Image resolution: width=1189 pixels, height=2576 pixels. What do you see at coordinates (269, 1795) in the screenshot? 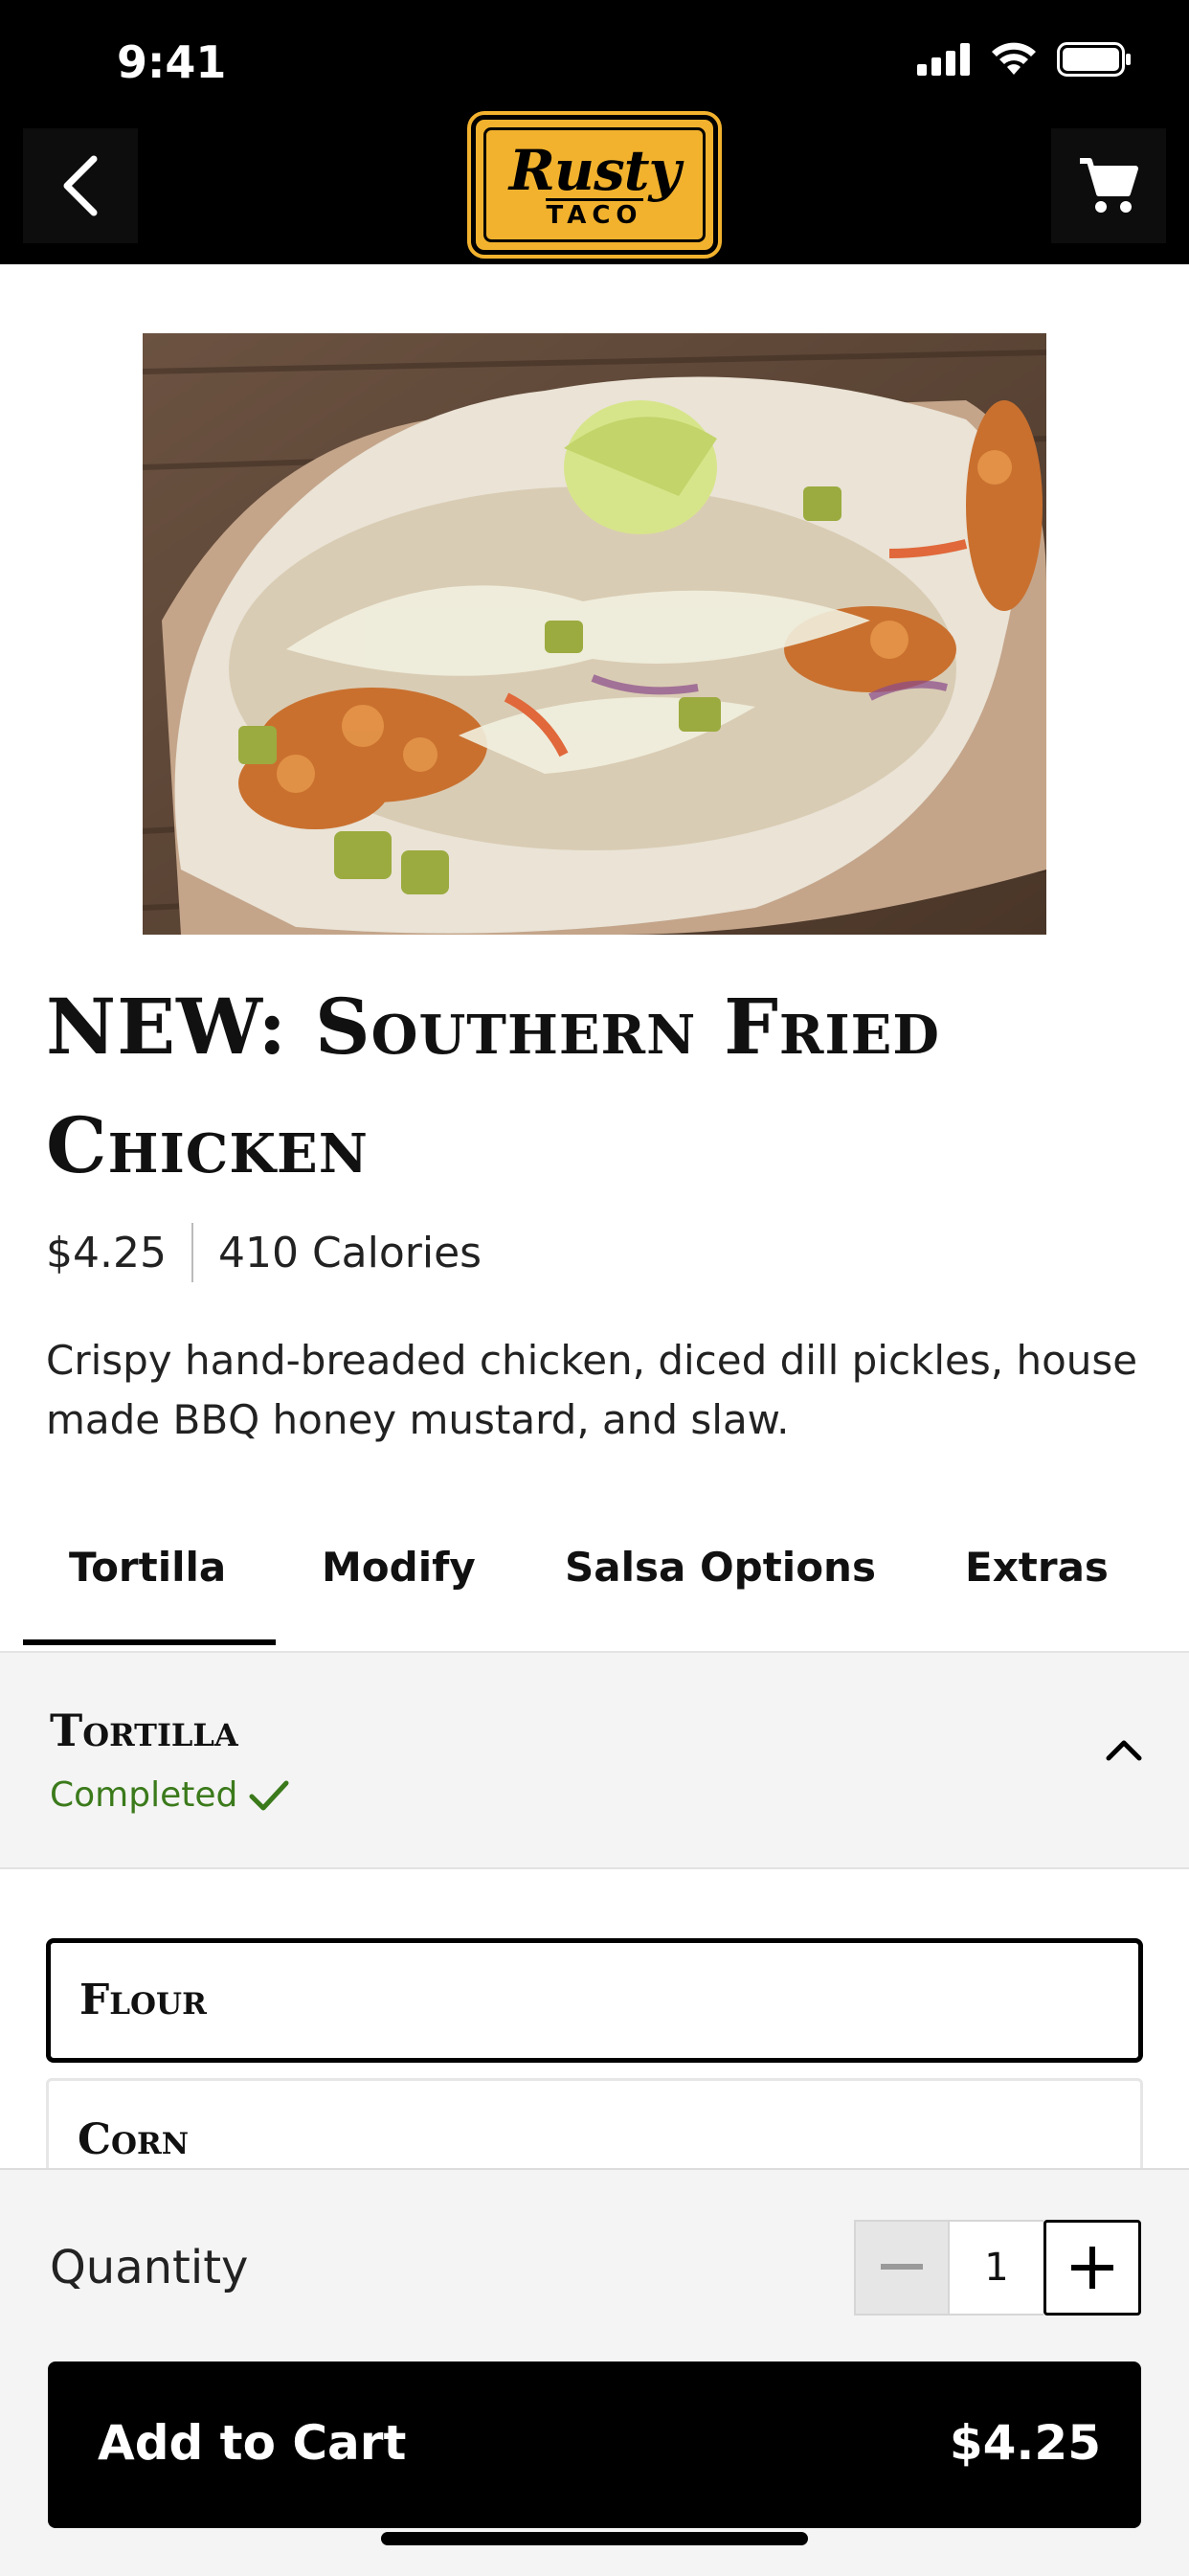
I see `checkmark-icon` at bounding box center [269, 1795].